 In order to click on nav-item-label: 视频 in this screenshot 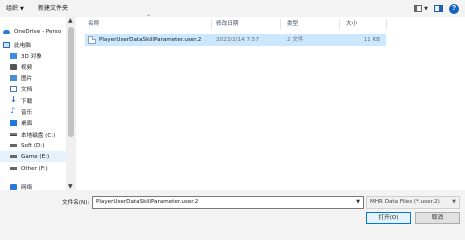, I will do `click(27, 67)`.